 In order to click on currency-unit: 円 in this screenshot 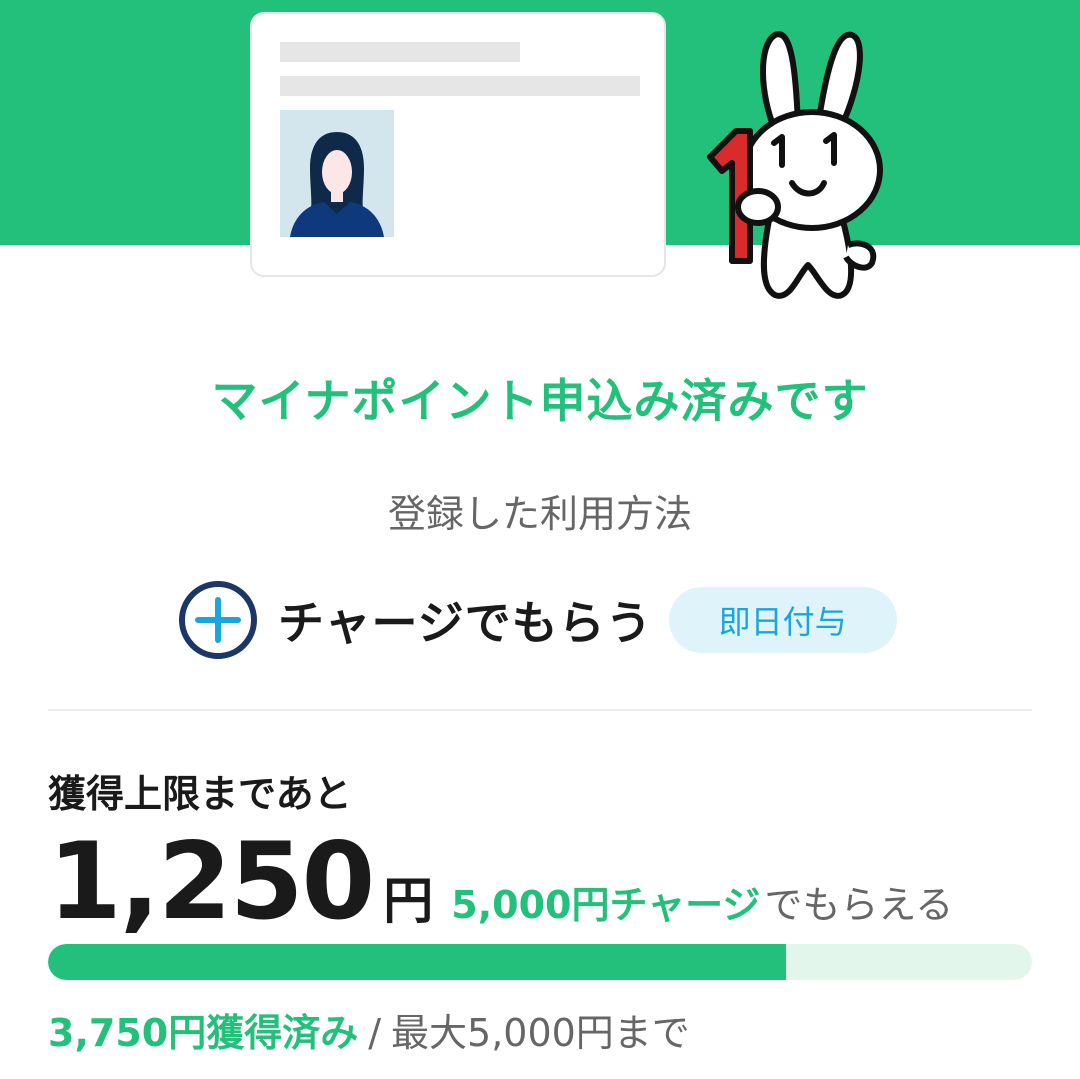, I will do `click(408, 901)`.